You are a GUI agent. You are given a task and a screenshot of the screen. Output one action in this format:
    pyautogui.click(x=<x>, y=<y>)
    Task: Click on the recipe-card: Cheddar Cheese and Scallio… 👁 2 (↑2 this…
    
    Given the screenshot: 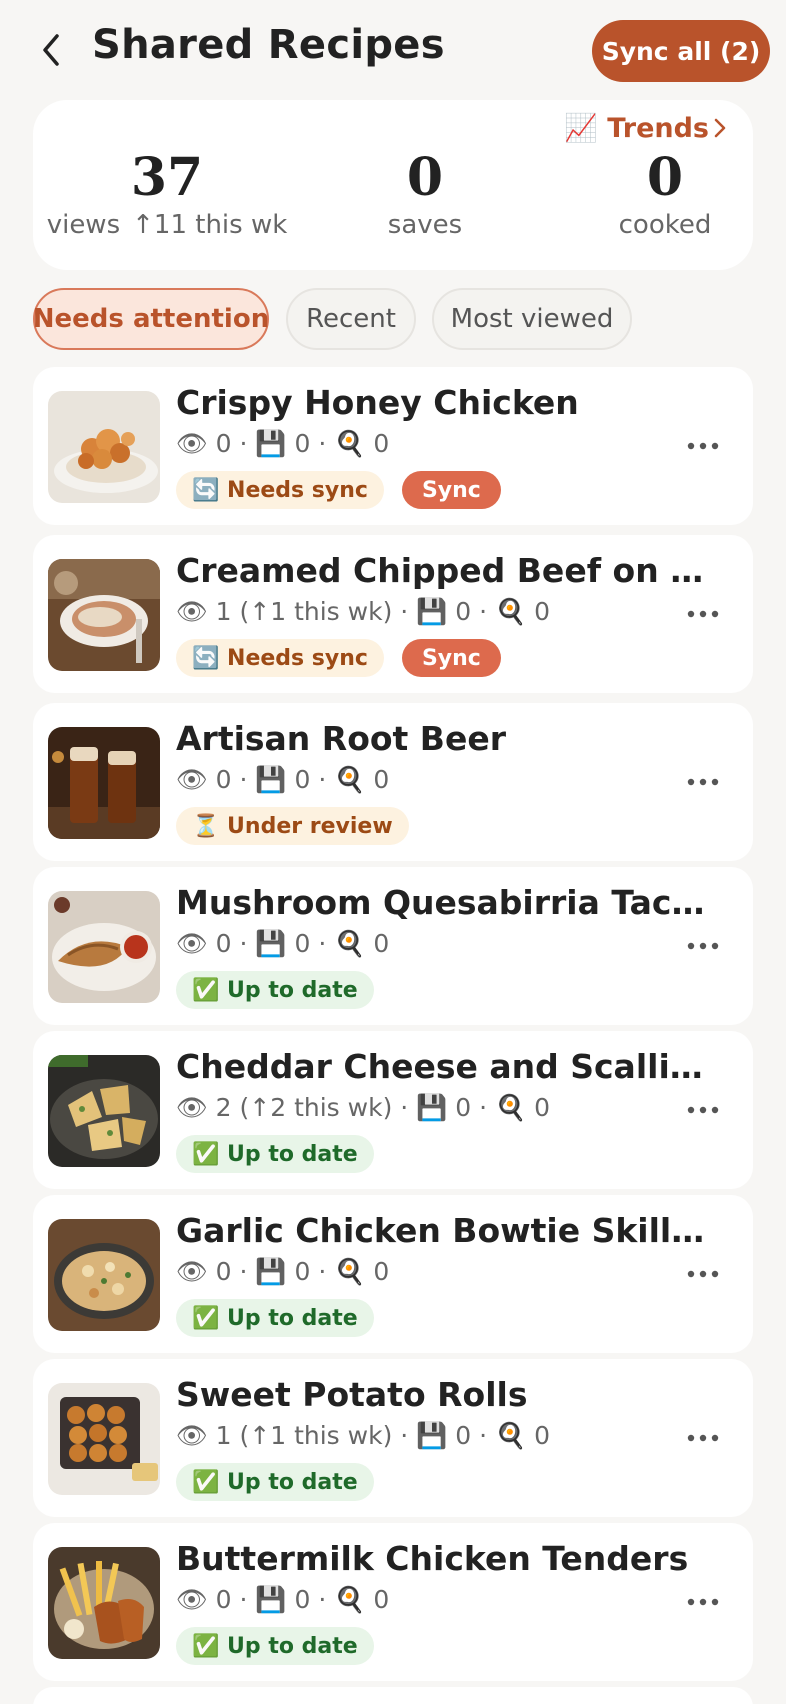 What is the action you would take?
    pyautogui.click(x=393, y=1110)
    